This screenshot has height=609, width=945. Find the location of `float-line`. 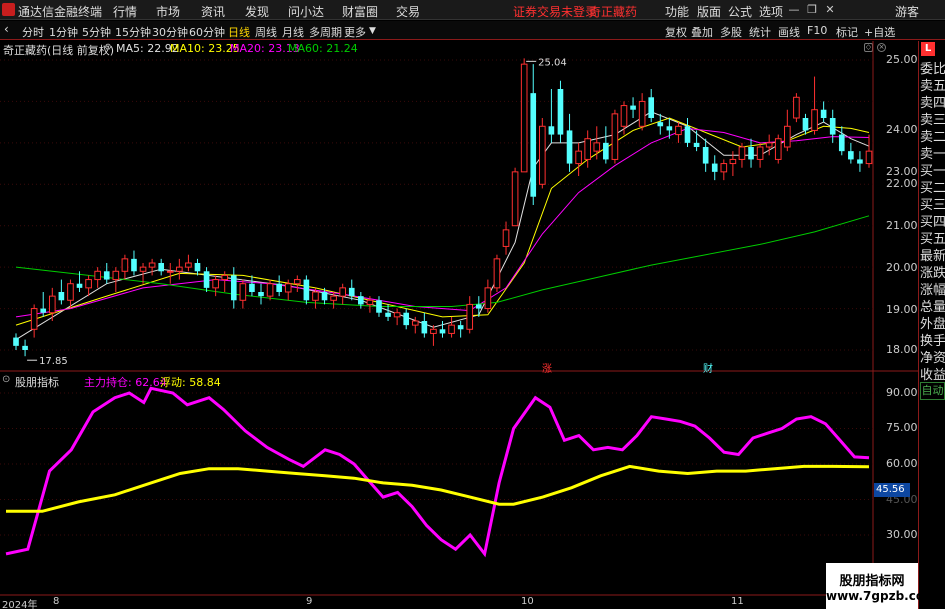

float-line is located at coordinates (438, 488).